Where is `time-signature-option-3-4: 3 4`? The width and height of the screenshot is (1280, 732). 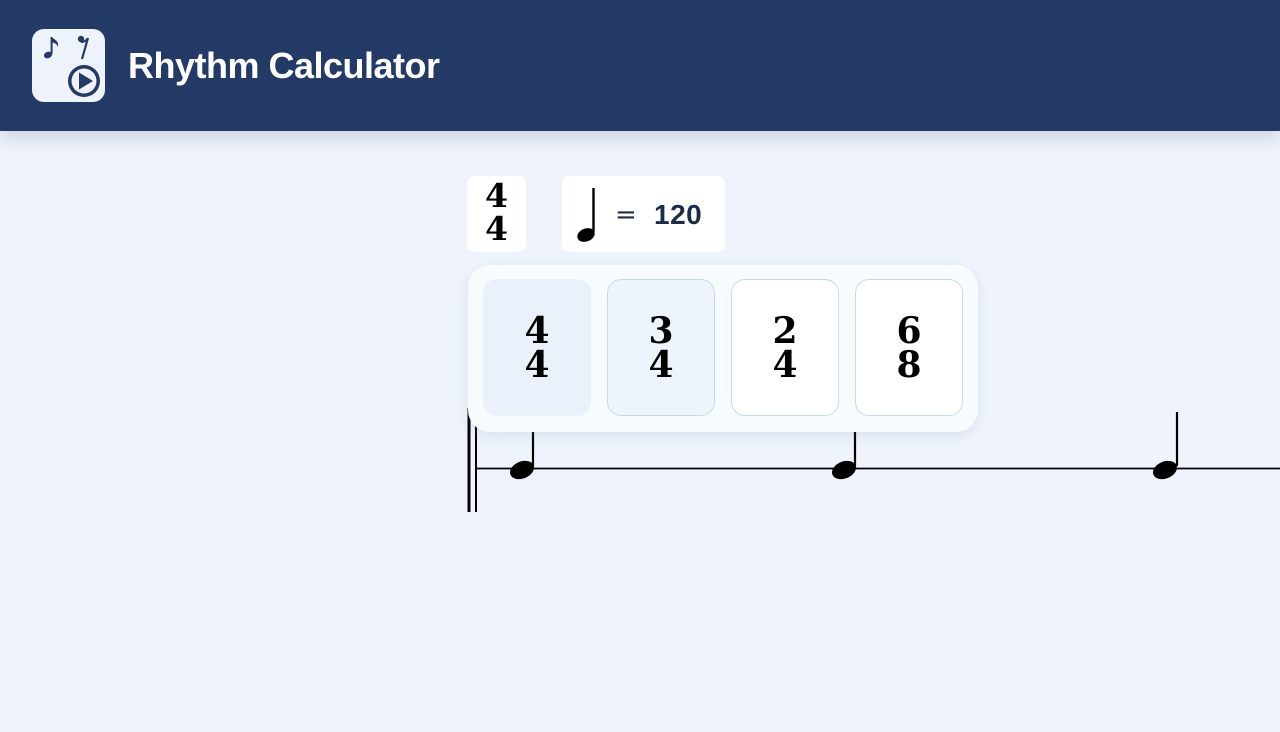
time-signature-option-3-4: 3 4 is located at coordinates (661, 347).